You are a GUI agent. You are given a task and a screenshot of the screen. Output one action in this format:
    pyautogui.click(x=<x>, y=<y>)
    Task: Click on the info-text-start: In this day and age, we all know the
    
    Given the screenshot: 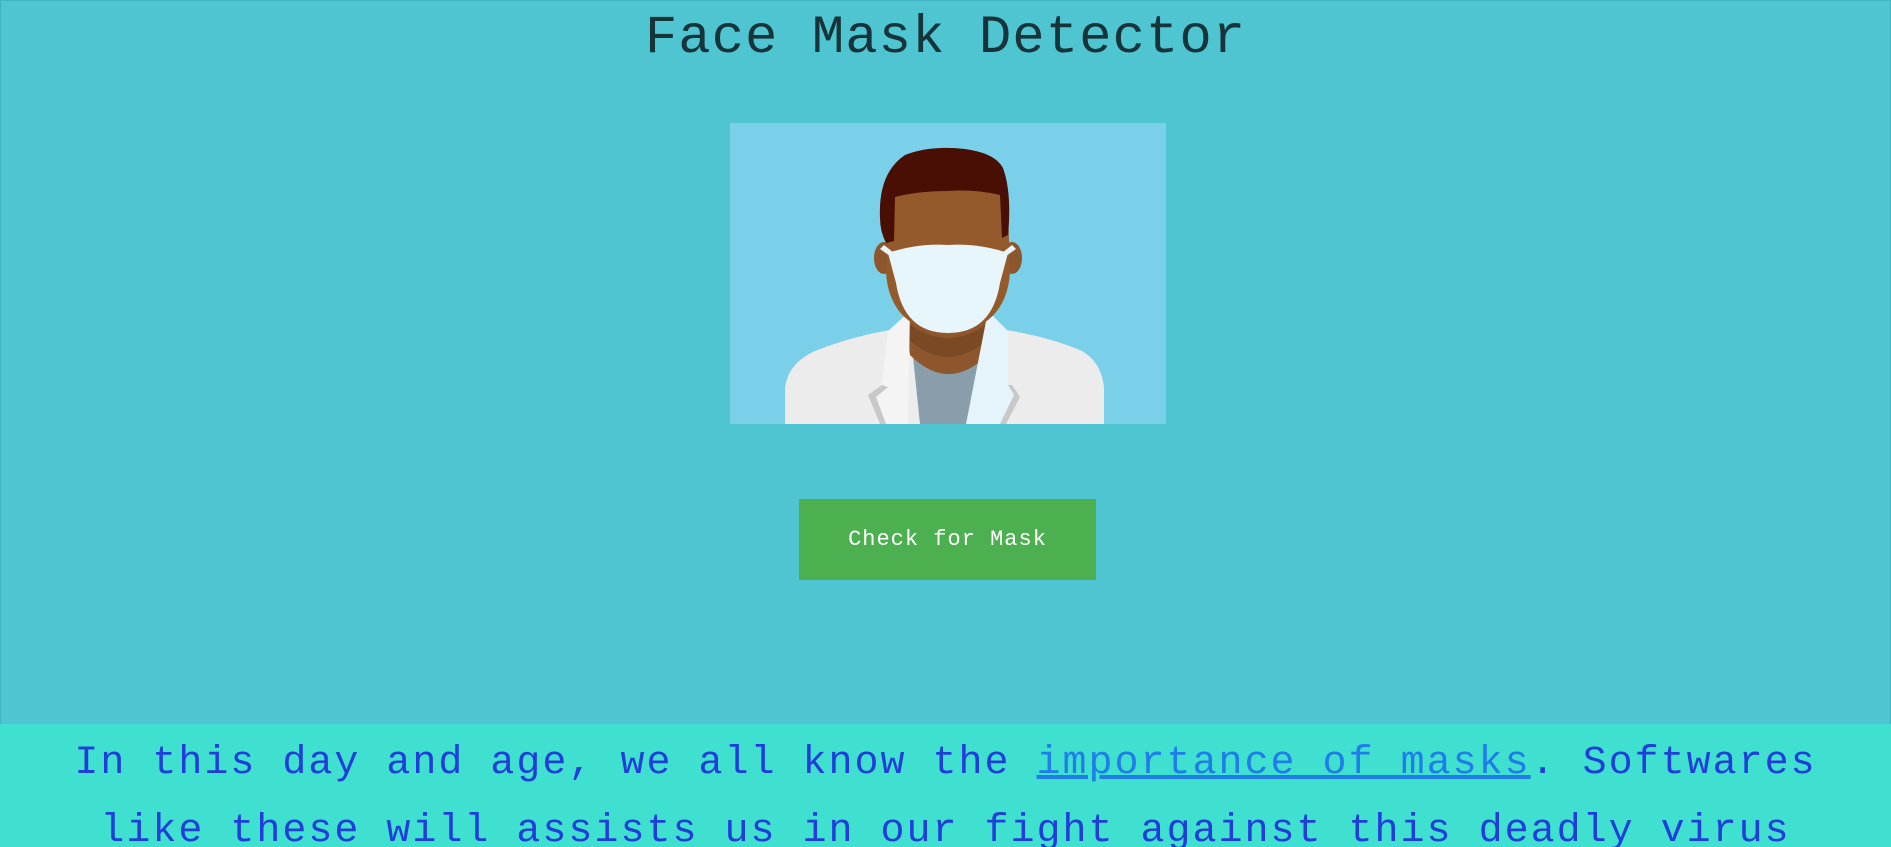 What is the action you would take?
    pyautogui.click(x=555, y=763)
    